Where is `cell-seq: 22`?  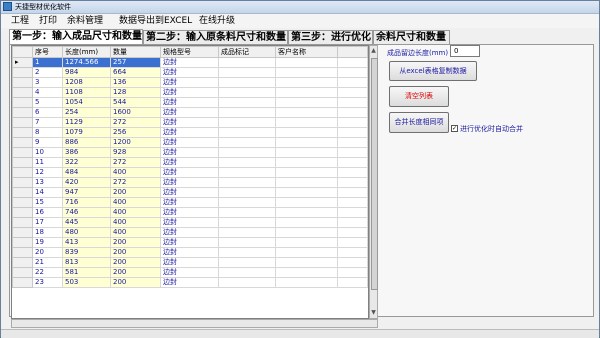
cell-seq: 22 is located at coordinates (47, 272).